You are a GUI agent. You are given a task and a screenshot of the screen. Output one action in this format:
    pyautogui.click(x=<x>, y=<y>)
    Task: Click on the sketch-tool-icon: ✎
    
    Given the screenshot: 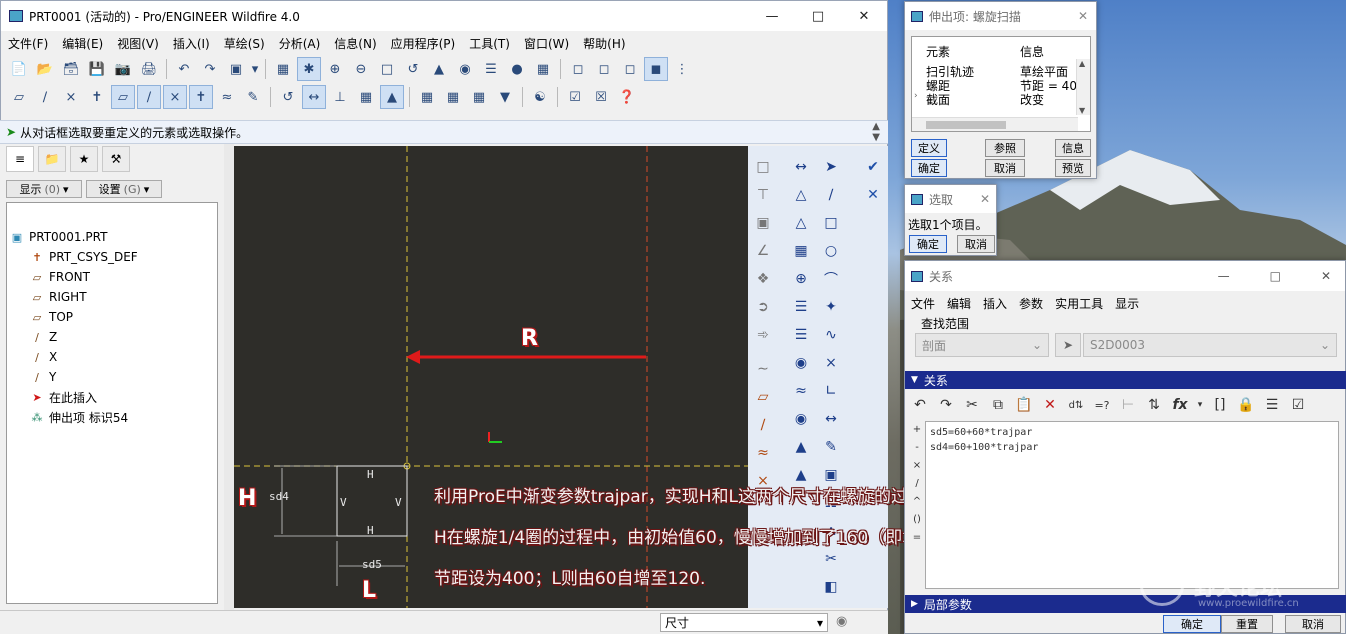 What is the action you would take?
    pyautogui.click(x=253, y=97)
    